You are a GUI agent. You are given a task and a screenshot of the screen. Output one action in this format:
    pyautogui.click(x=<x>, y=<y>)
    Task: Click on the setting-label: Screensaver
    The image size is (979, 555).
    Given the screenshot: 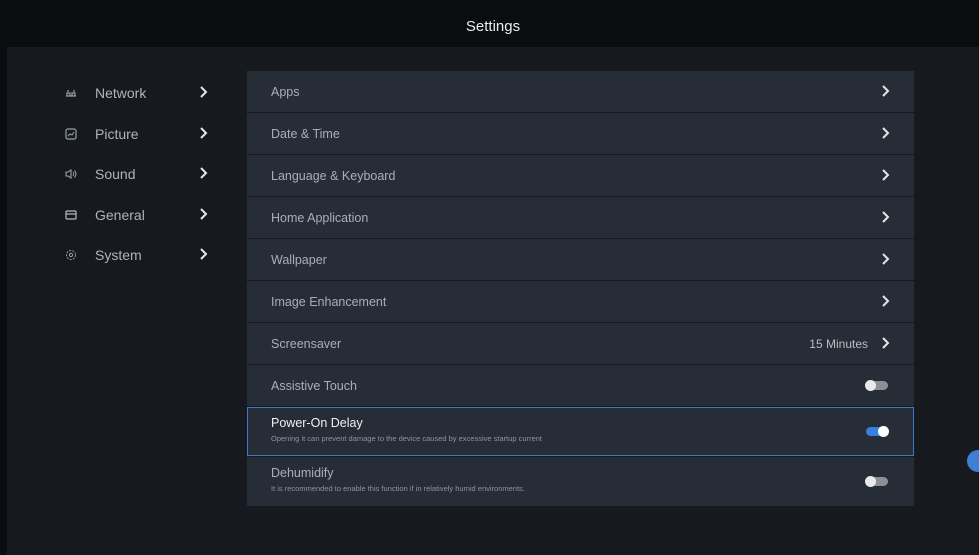 What is the action you would take?
    pyautogui.click(x=306, y=344)
    